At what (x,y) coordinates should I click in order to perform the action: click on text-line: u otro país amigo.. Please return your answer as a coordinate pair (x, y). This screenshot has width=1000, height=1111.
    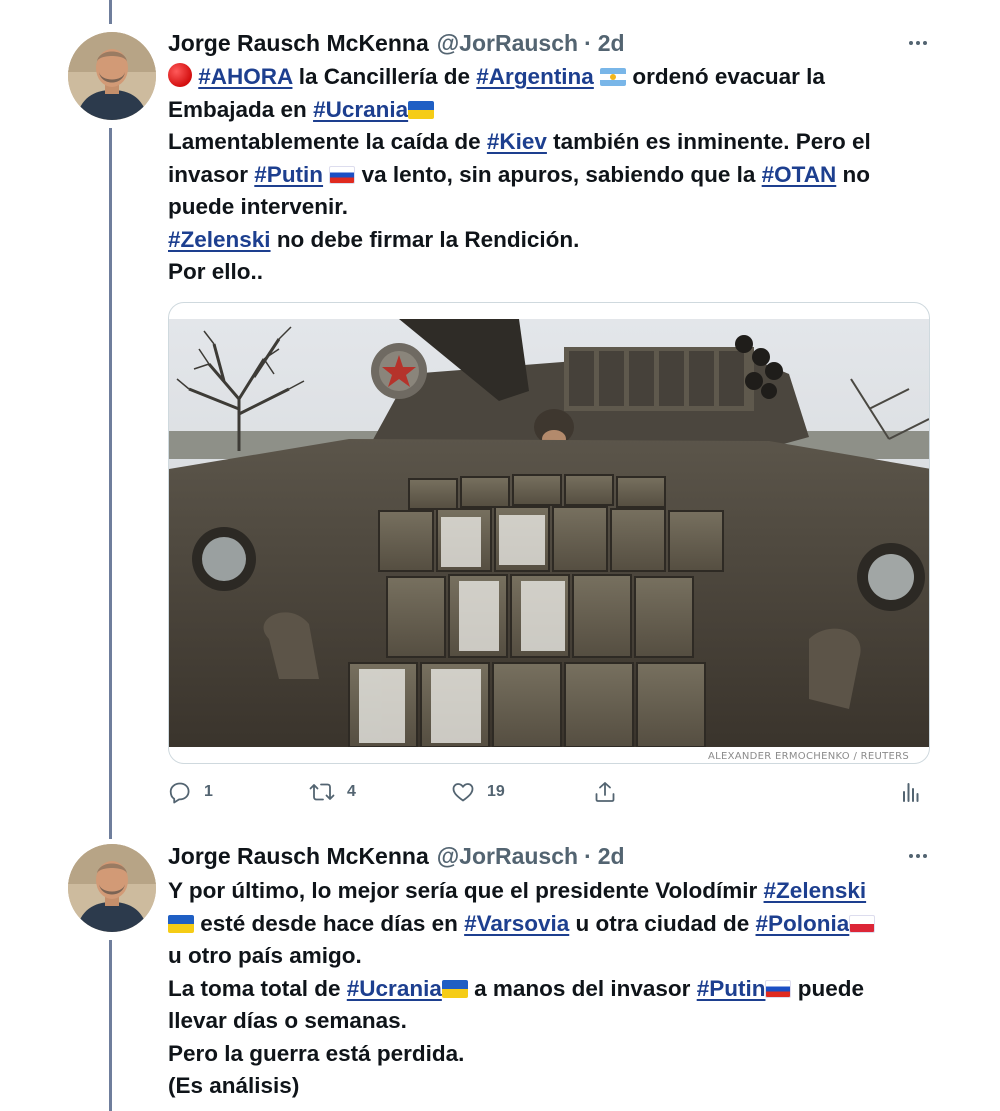
    Looking at the image, I should click on (558, 956).